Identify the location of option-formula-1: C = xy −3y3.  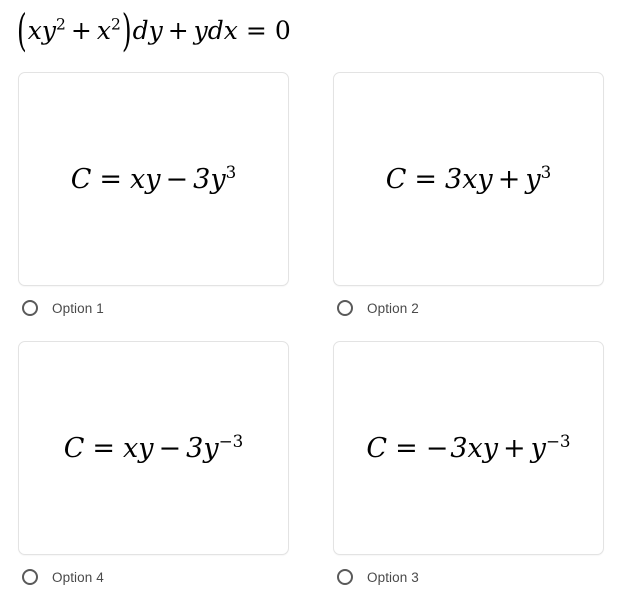
(153, 179).